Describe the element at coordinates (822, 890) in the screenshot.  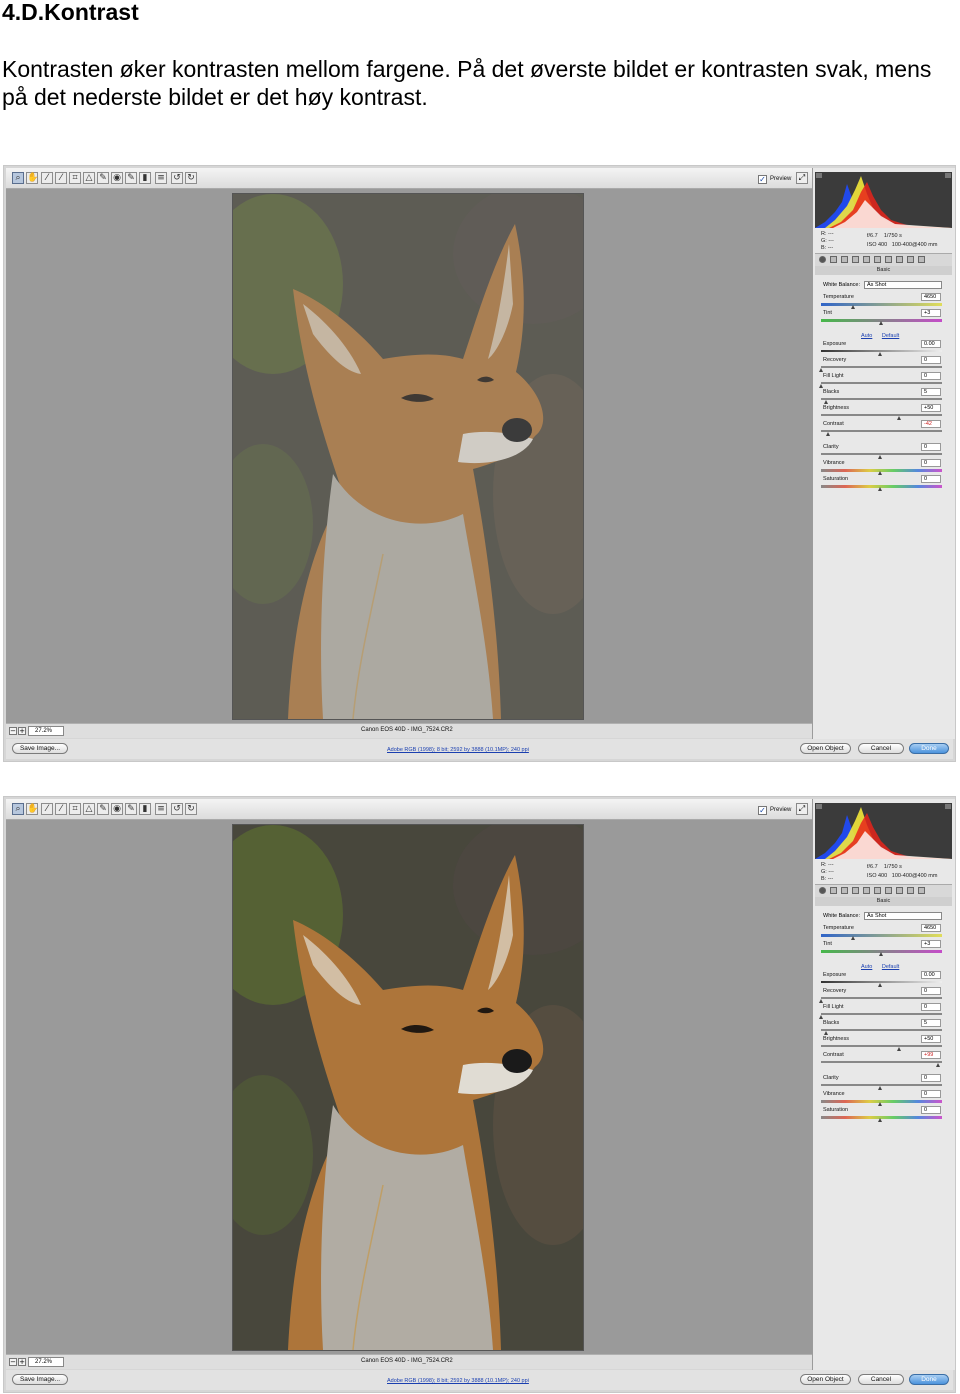
I see `tab-basic-icon` at that location.